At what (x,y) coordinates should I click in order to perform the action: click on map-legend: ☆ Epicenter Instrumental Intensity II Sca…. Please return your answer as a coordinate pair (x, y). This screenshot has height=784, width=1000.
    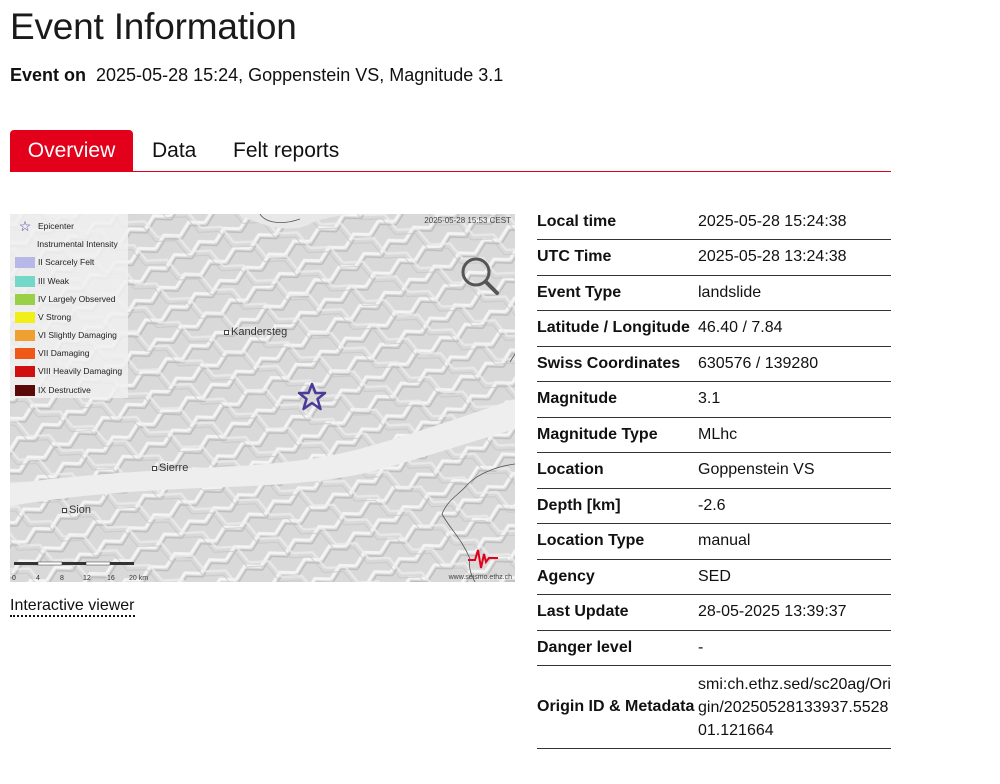
    Looking at the image, I should click on (69, 306).